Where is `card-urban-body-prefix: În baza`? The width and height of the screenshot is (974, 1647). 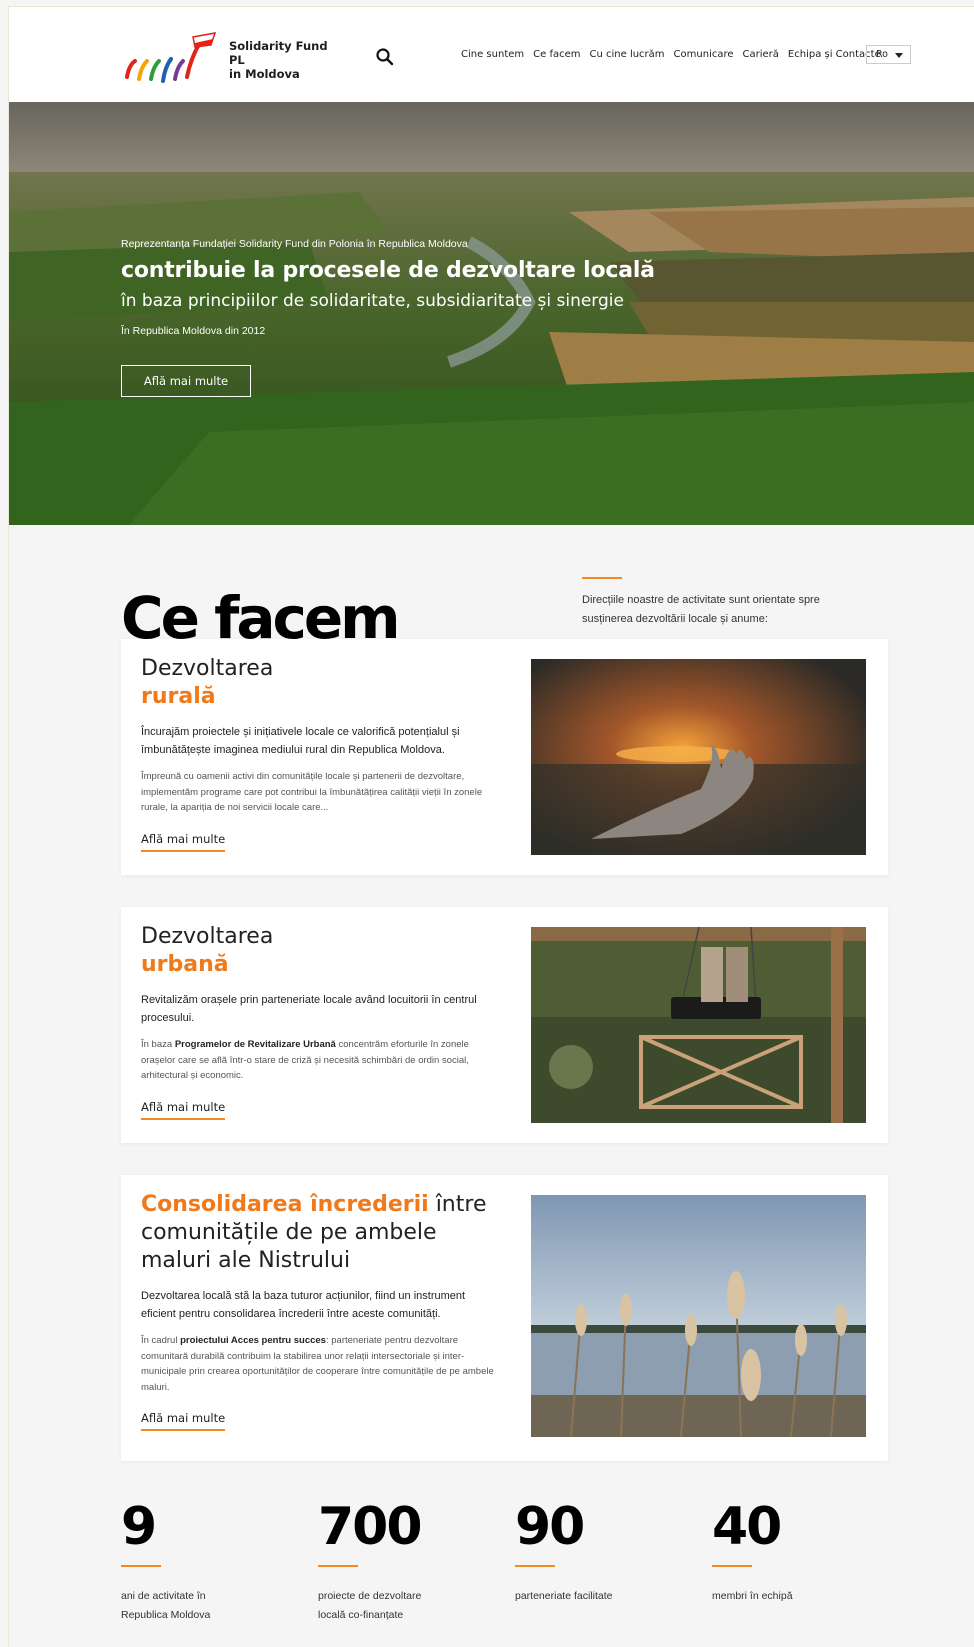
card-urban-body-prefix: În baza is located at coordinates (158, 1044).